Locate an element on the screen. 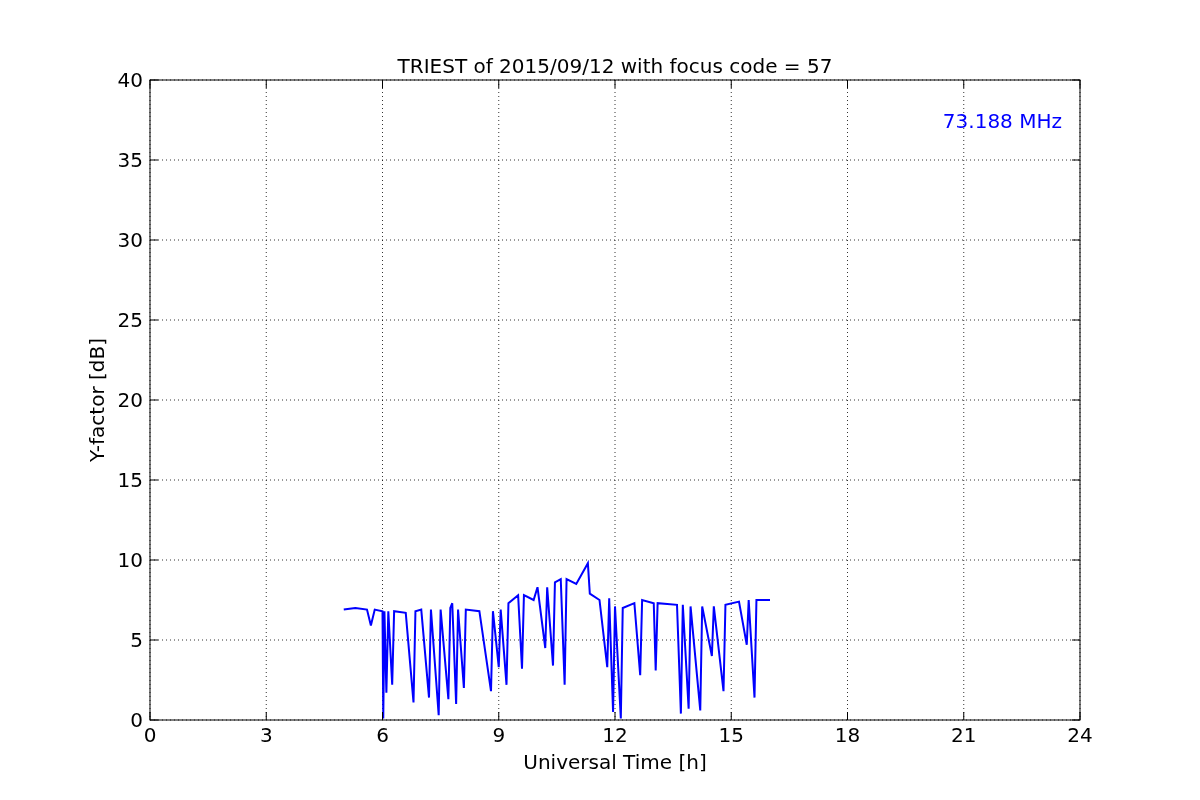 This screenshot has height=800, width=1200. x-tick-label: 12 is located at coordinates (615, 735).